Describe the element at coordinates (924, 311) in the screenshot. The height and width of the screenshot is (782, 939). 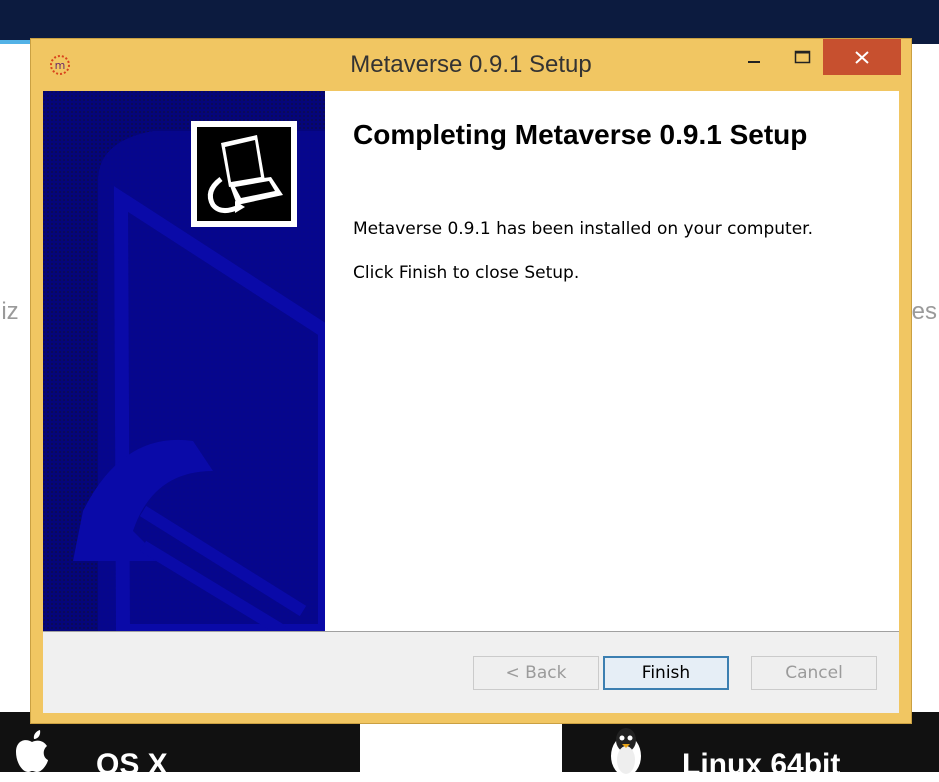
I see `background-text-right: es` at that location.